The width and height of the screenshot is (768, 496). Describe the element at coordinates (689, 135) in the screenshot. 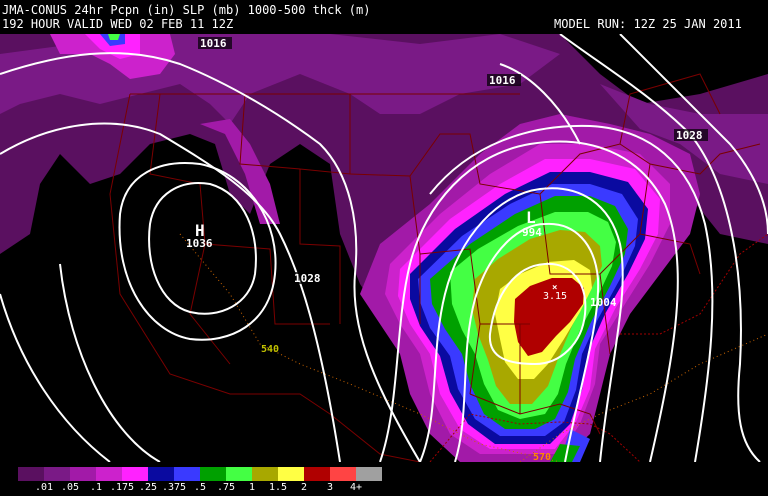

I see `isobar-label-1028-ne: 1028` at that location.